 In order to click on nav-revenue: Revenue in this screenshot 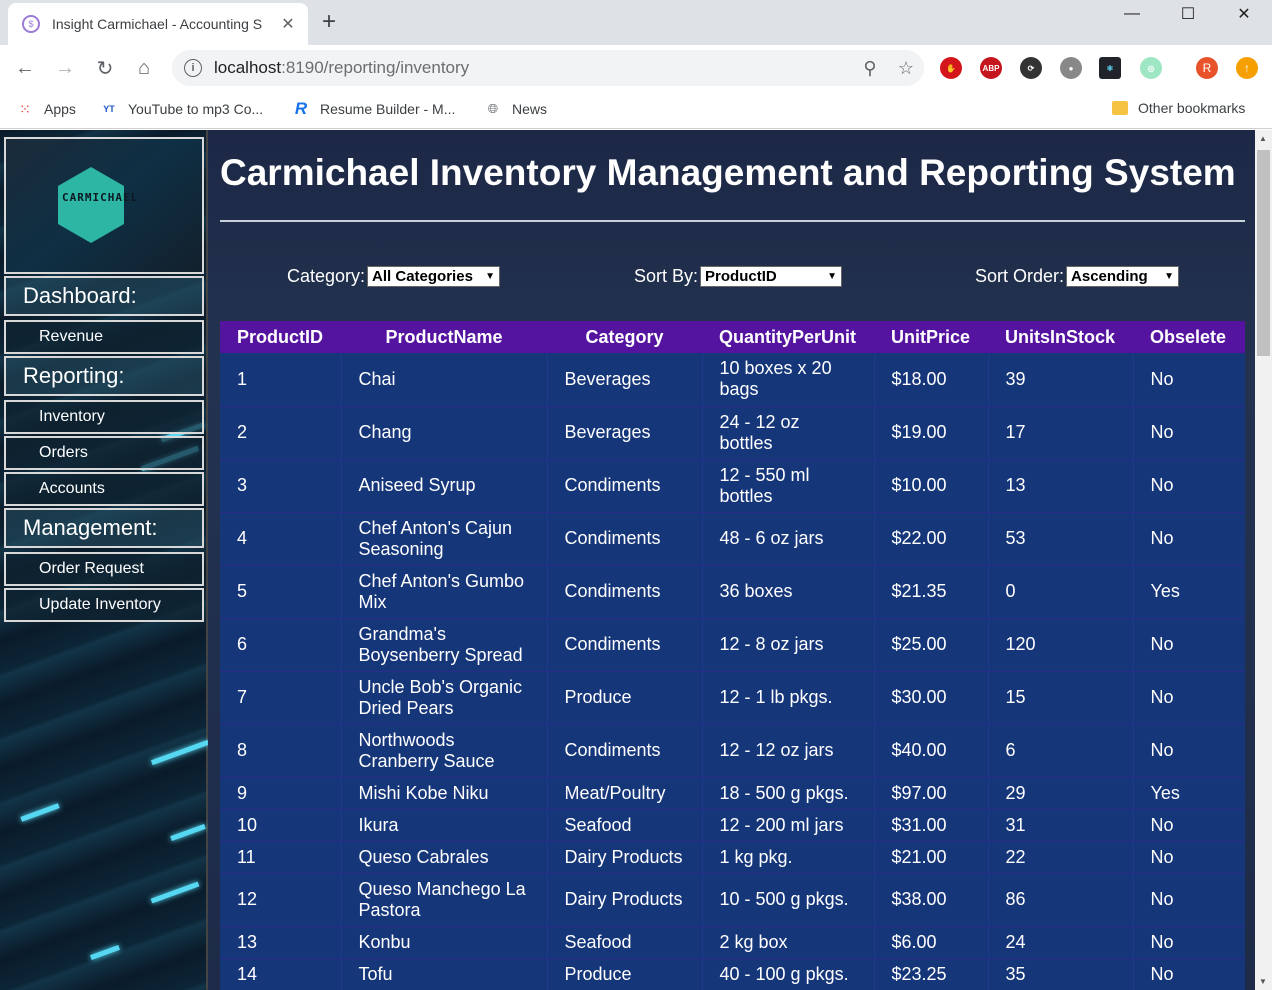, I will do `click(104, 337)`.